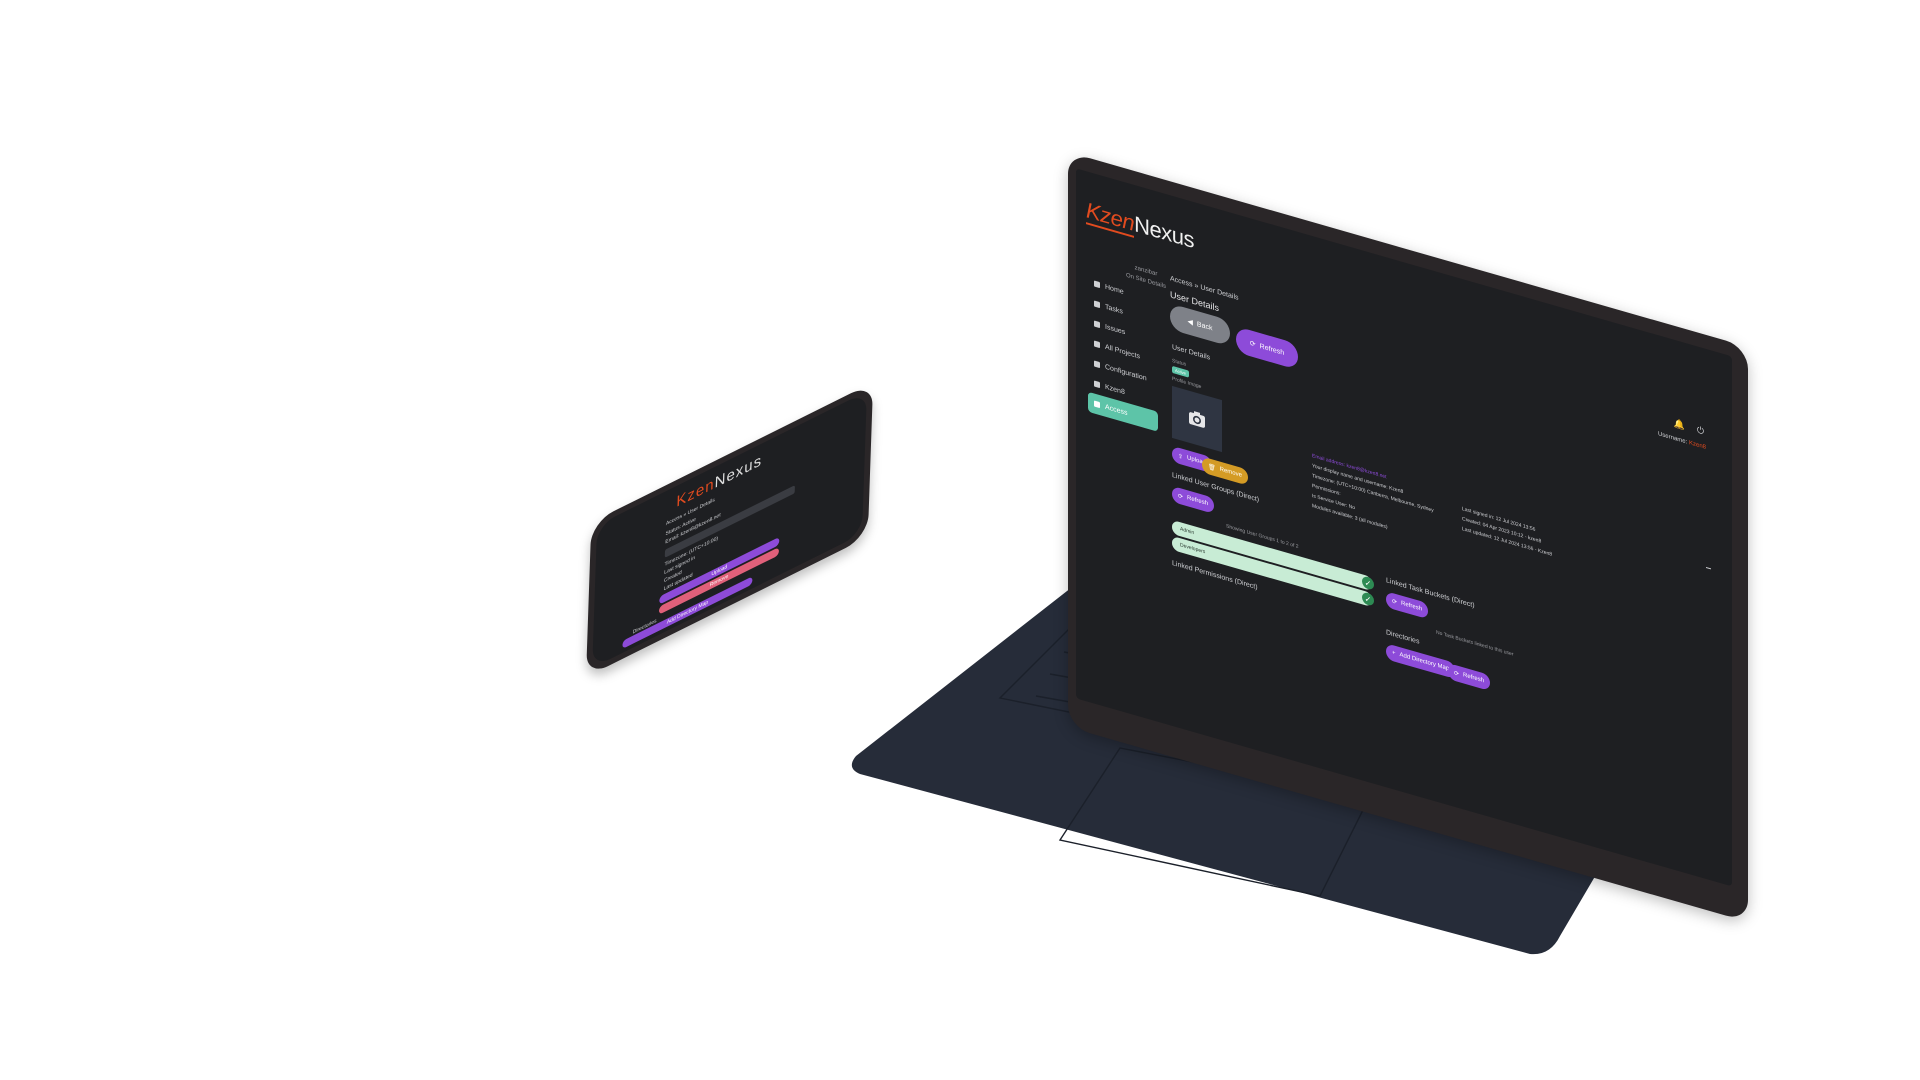  Describe the element at coordinates (1700, 430) in the screenshot. I see `logout-icon: ⏻` at that location.